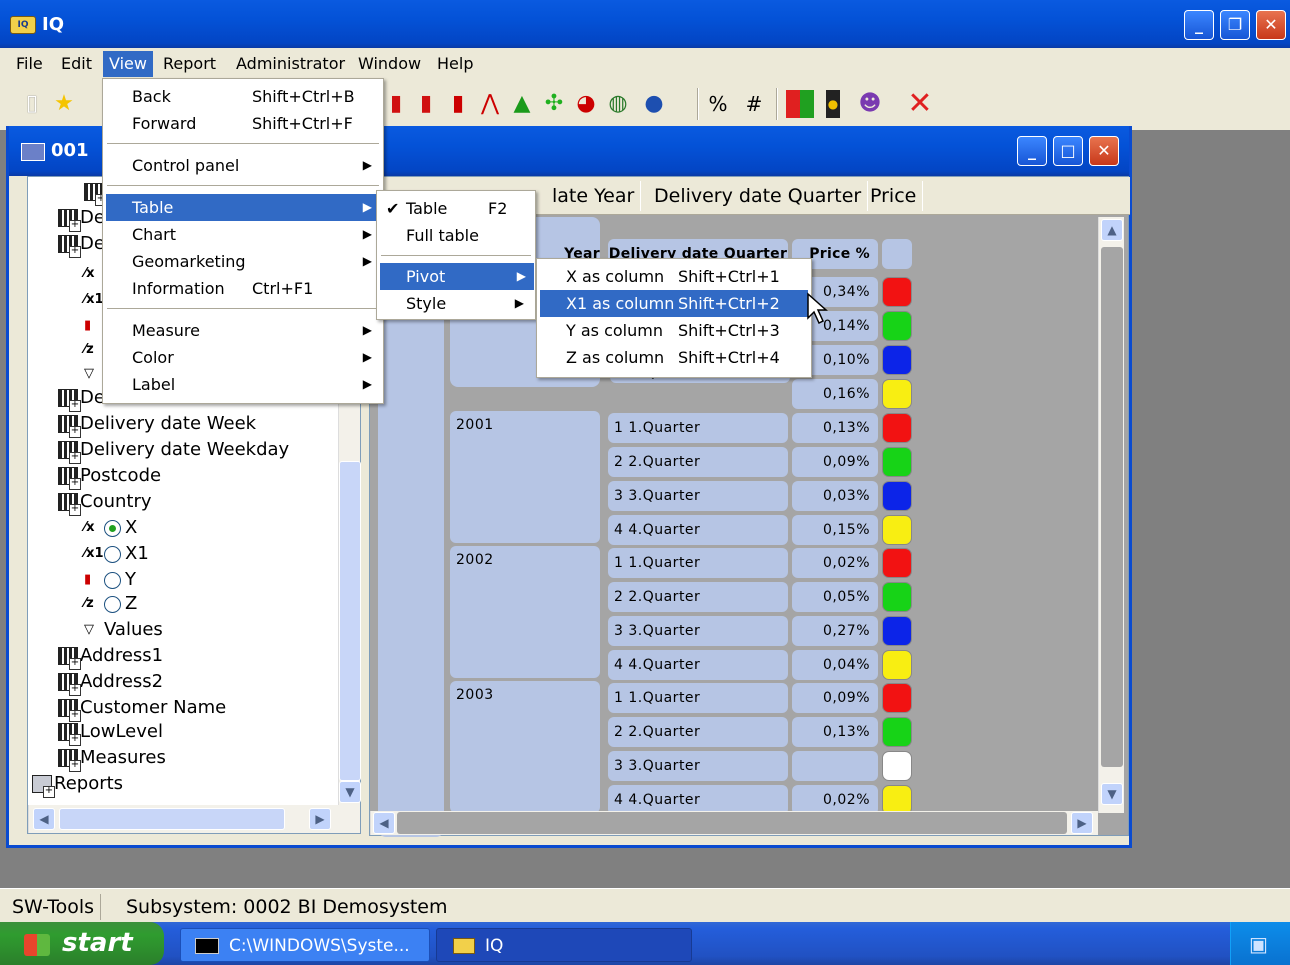 The height and width of the screenshot is (965, 1290). What do you see at coordinates (800, 104) in the screenshot?
I see `color-grid-icon` at bounding box center [800, 104].